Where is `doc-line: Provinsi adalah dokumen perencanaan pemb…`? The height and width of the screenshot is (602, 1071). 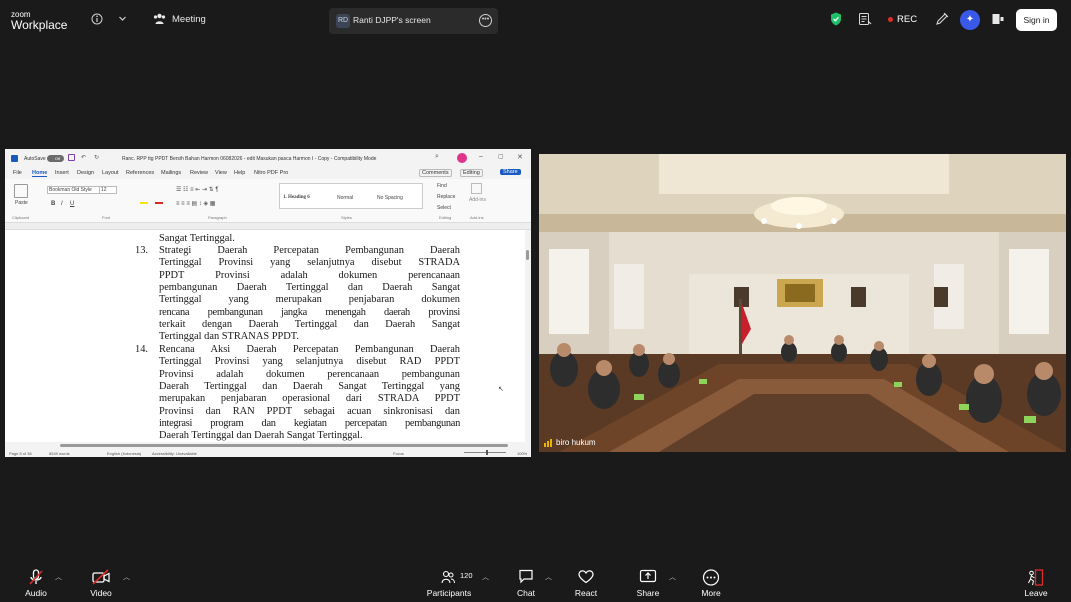
doc-line: Provinsi adalah dokumen perencanaan pemb… is located at coordinates (309, 374).